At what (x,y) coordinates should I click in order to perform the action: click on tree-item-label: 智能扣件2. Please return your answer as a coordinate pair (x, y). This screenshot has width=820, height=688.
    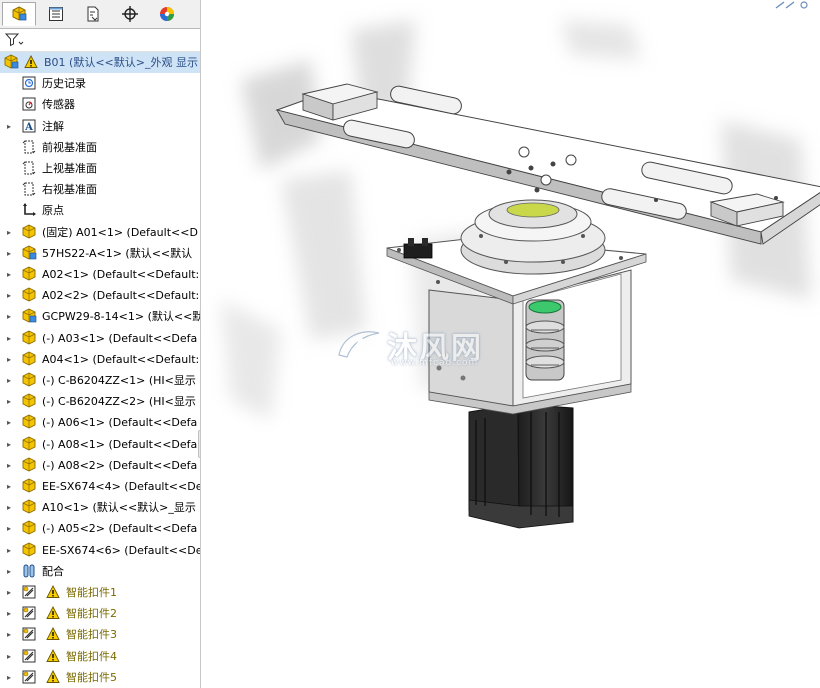
    Looking at the image, I should click on (91, 613).